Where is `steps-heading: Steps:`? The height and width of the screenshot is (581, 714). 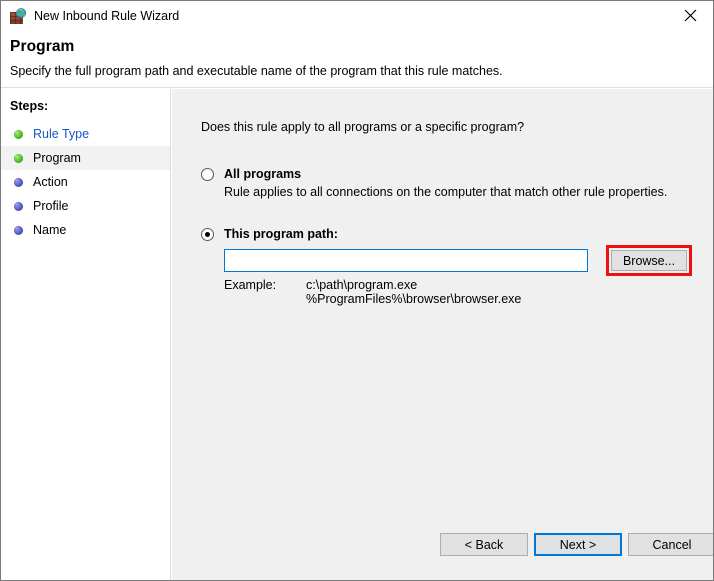 steps-heading: Steps: is located at coordinates (29, 106).